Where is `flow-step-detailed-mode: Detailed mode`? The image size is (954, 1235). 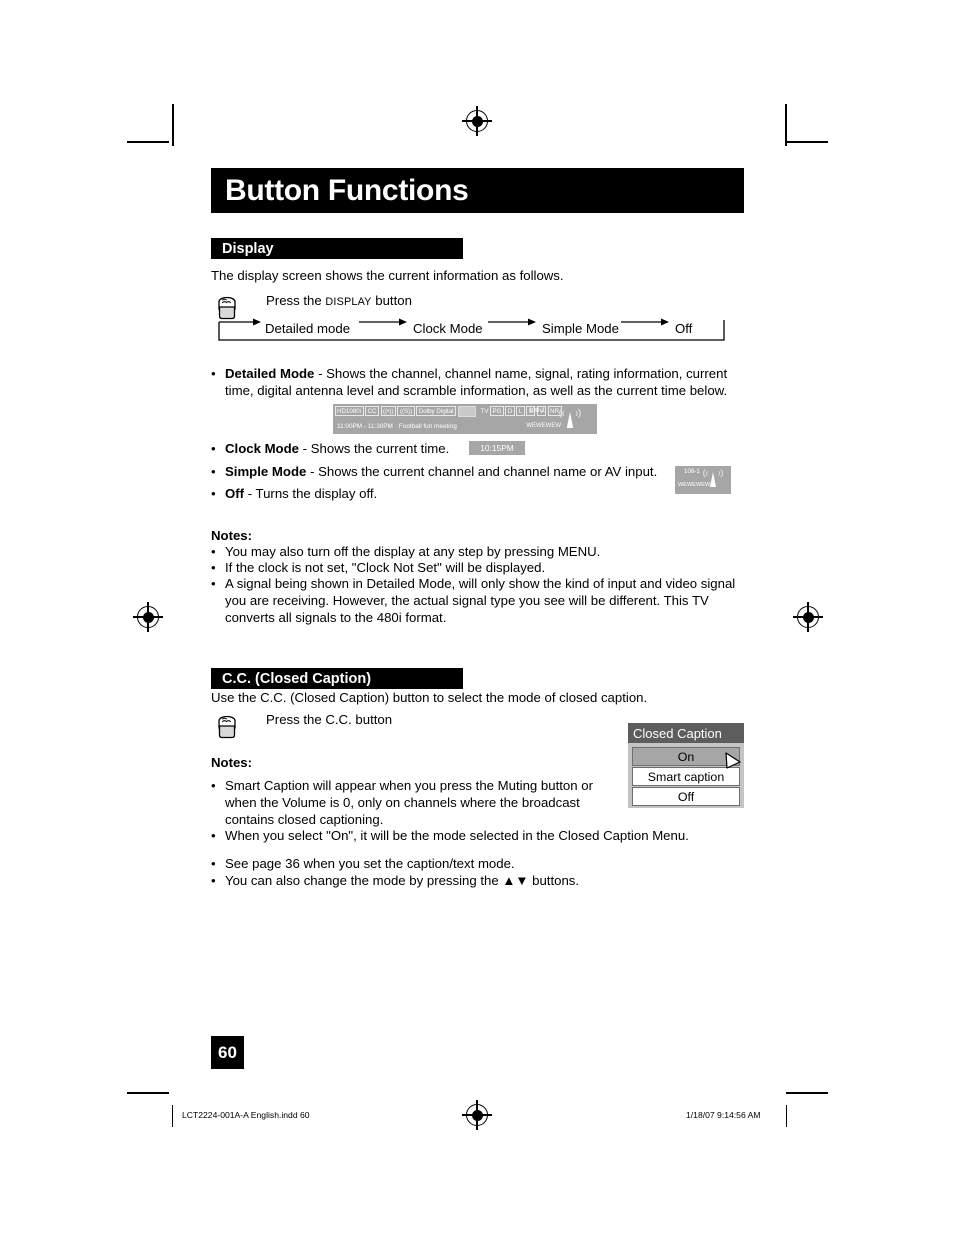
flow-step-detailed-mode: Detailed mode is located at coordinates (308, 328).